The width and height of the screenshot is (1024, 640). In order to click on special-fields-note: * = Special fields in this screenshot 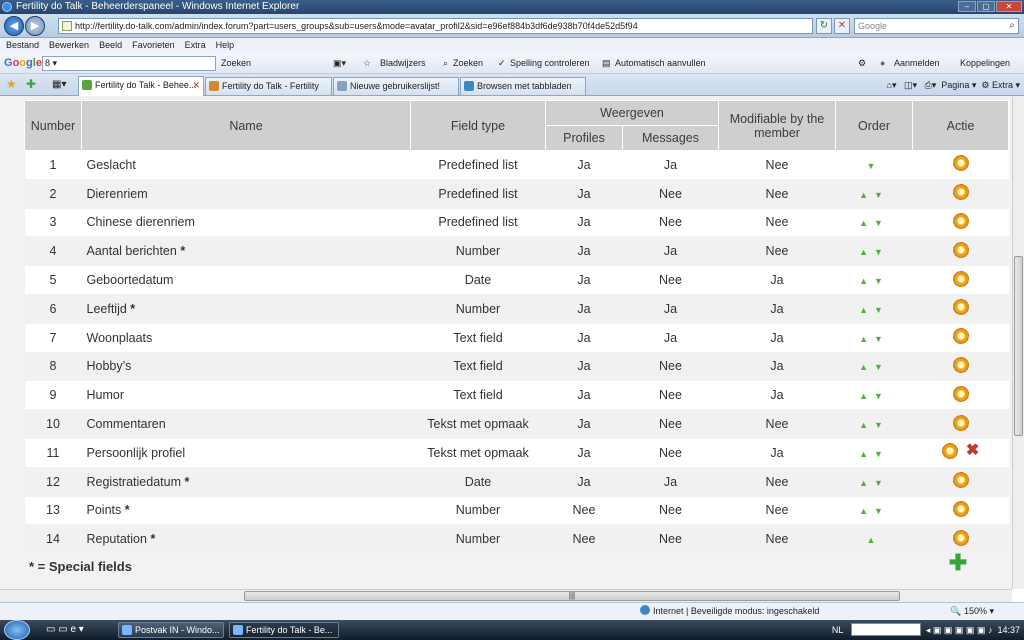, I will do `click(80, 566)`.